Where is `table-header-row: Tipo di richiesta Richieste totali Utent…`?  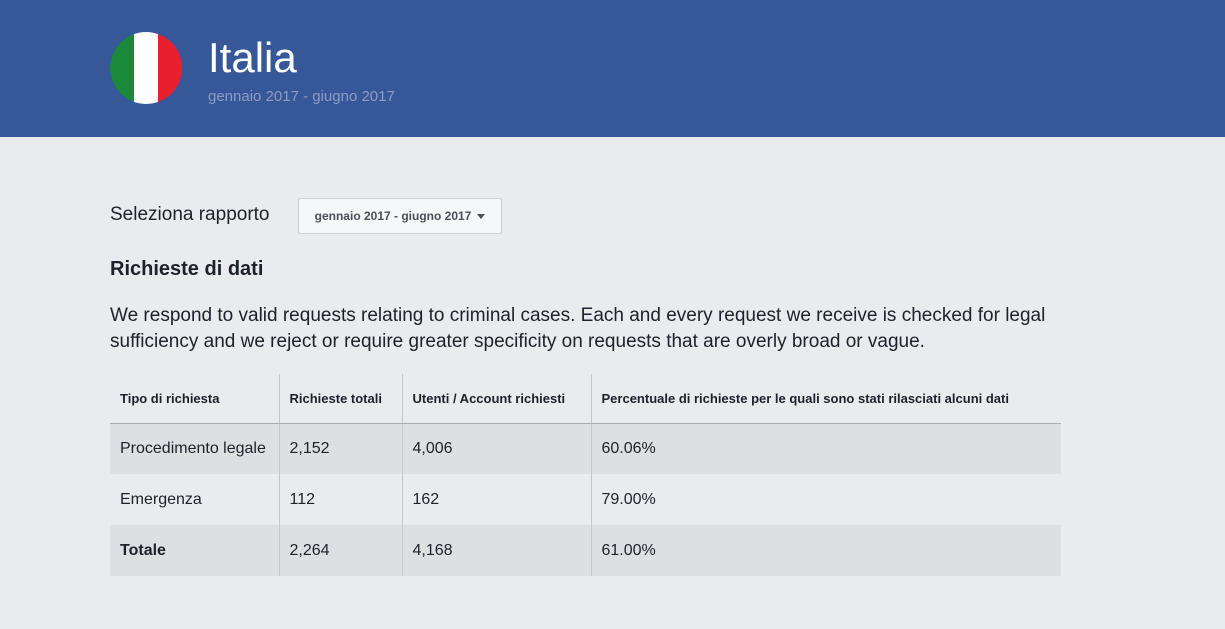 table-header-row: Tipo di richiesta Richieste totali Utent… is located at coordinates (585, 399).